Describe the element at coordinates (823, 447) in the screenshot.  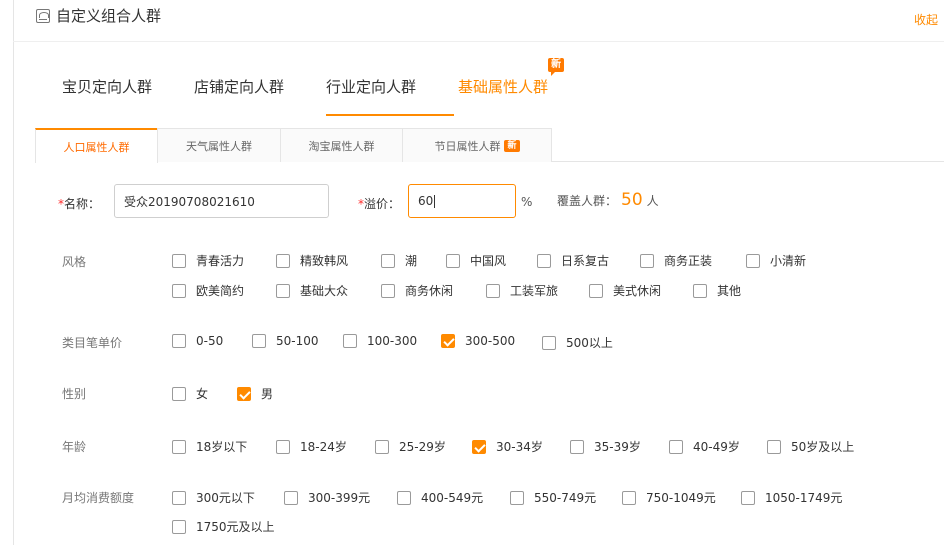
I see `option-label: 50岁及以上` at that location.